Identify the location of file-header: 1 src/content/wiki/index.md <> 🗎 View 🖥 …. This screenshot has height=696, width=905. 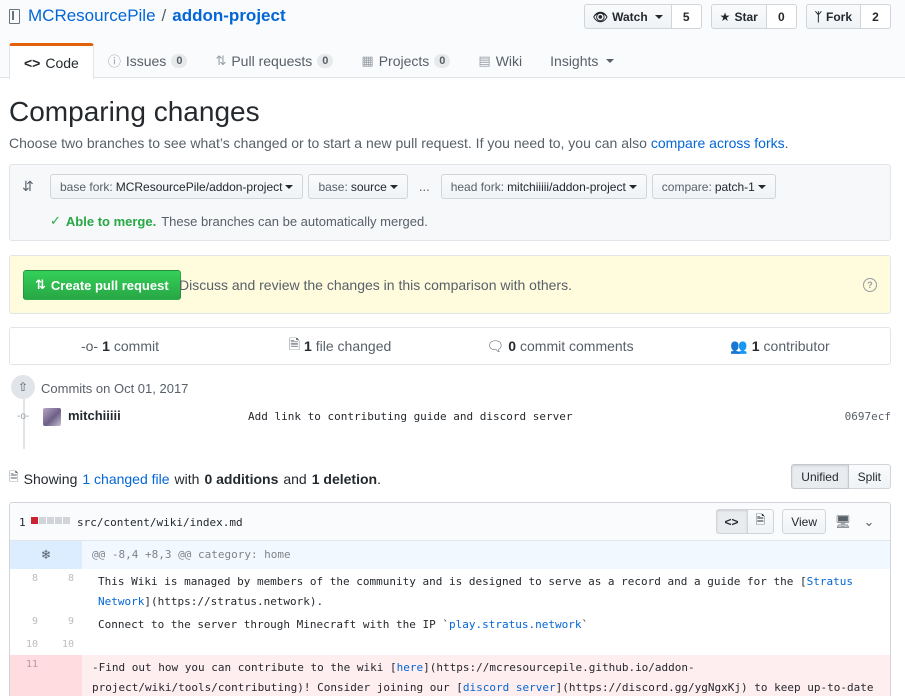
(450, 522).